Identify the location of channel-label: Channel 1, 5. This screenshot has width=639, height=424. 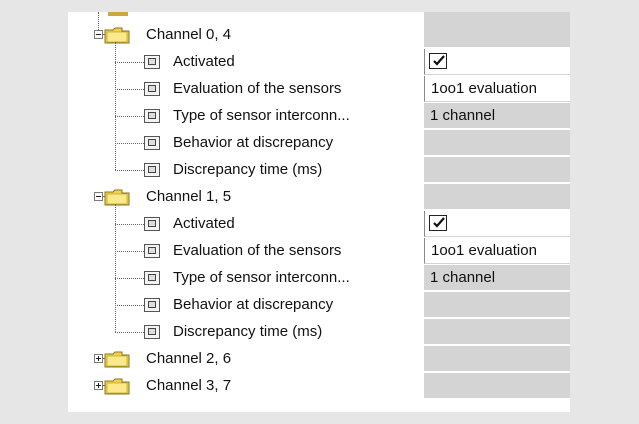
(189, 196).